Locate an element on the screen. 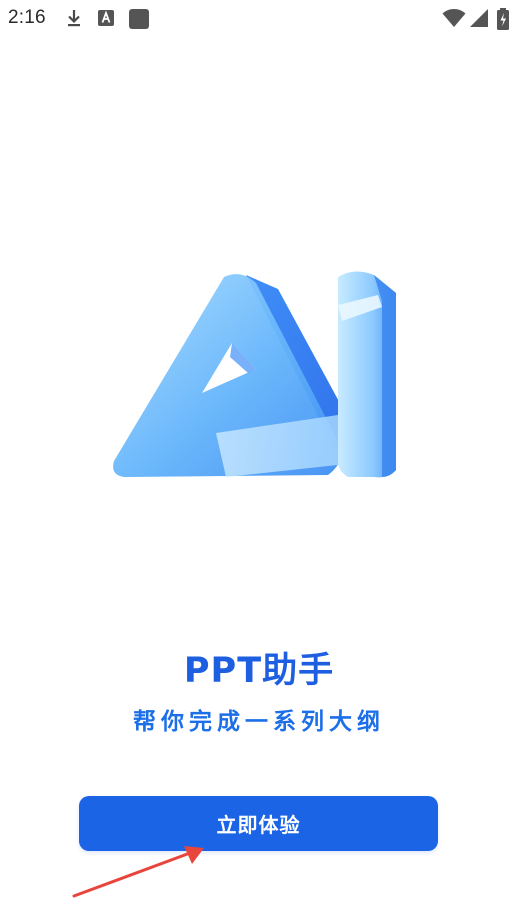  a-icon is located at coordinates (106, 18).